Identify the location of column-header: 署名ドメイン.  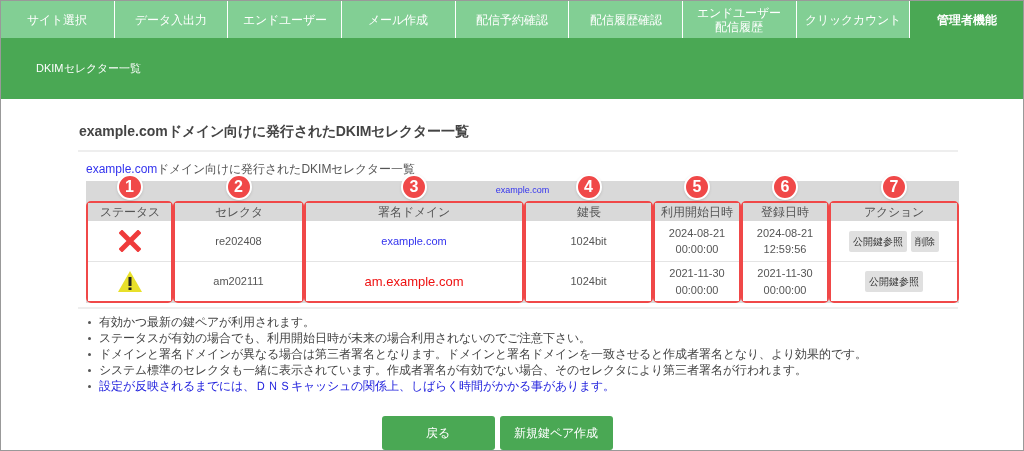
(414, 212).